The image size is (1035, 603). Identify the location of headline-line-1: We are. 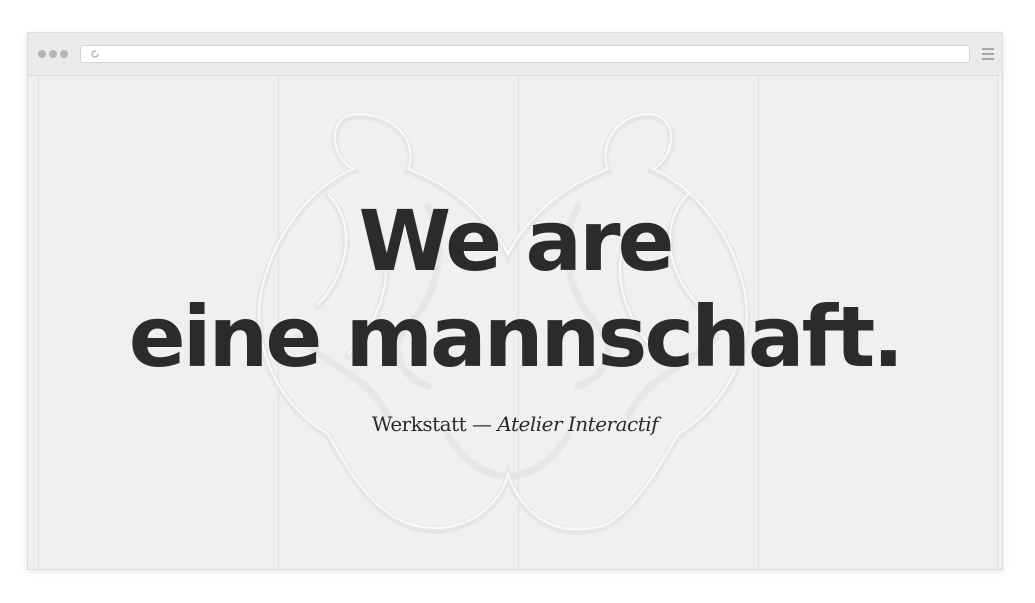
(516, 241).